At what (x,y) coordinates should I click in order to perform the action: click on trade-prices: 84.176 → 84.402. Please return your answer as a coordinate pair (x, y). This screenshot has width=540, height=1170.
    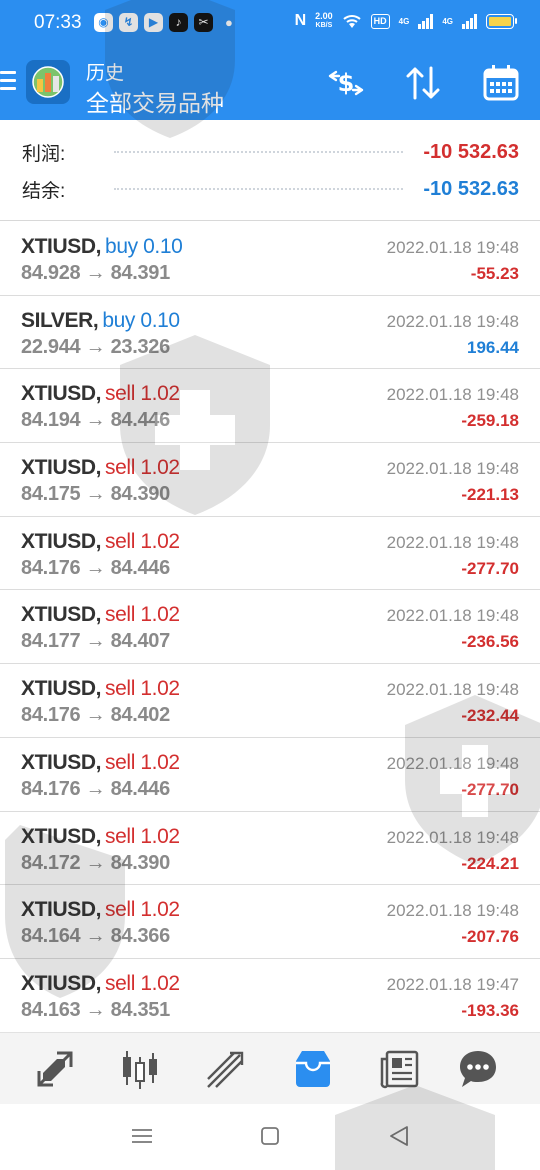
    Looking at the image, I should click on (95, 715).